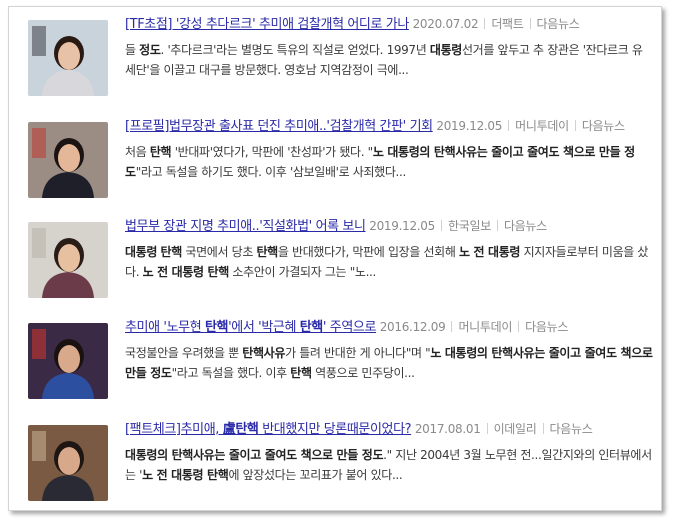 The width and height of the screenshot is (676, 523). I want to click on result-title-link: 추미애 '노무현 탄핵'에서 '박근혜 탄핵' 주역으로, so click(250, 327).